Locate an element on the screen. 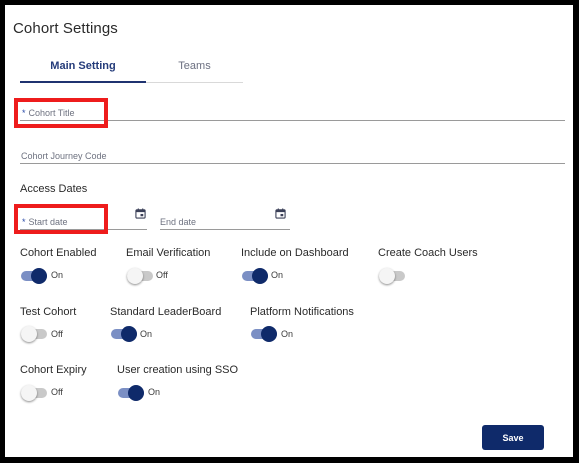  sso-user-creation-state: On is located at coordinates (154, 392).